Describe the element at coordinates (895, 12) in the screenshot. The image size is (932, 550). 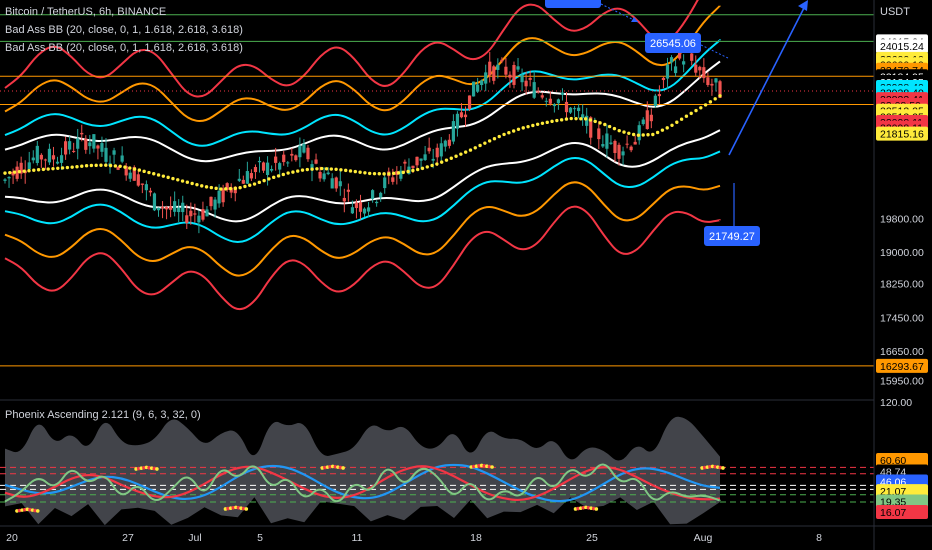
I see `currency-label: USDT` at that location.